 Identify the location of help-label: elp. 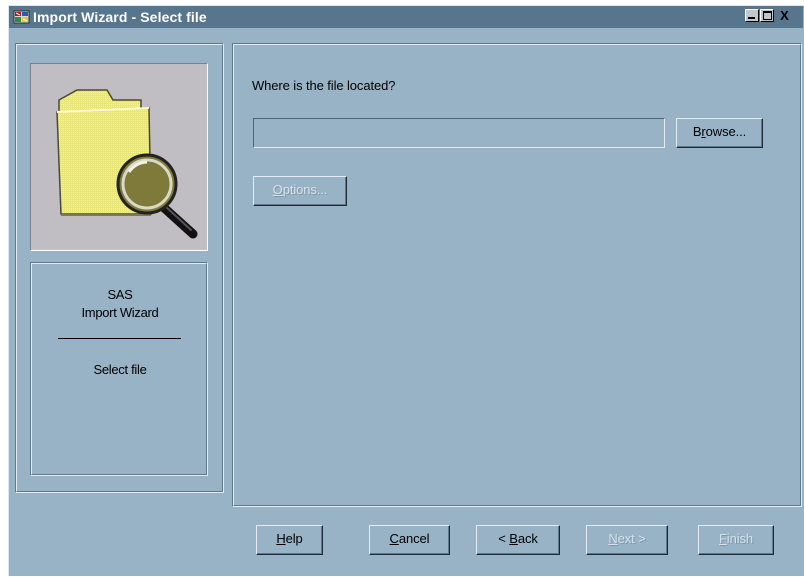
(294, 538).